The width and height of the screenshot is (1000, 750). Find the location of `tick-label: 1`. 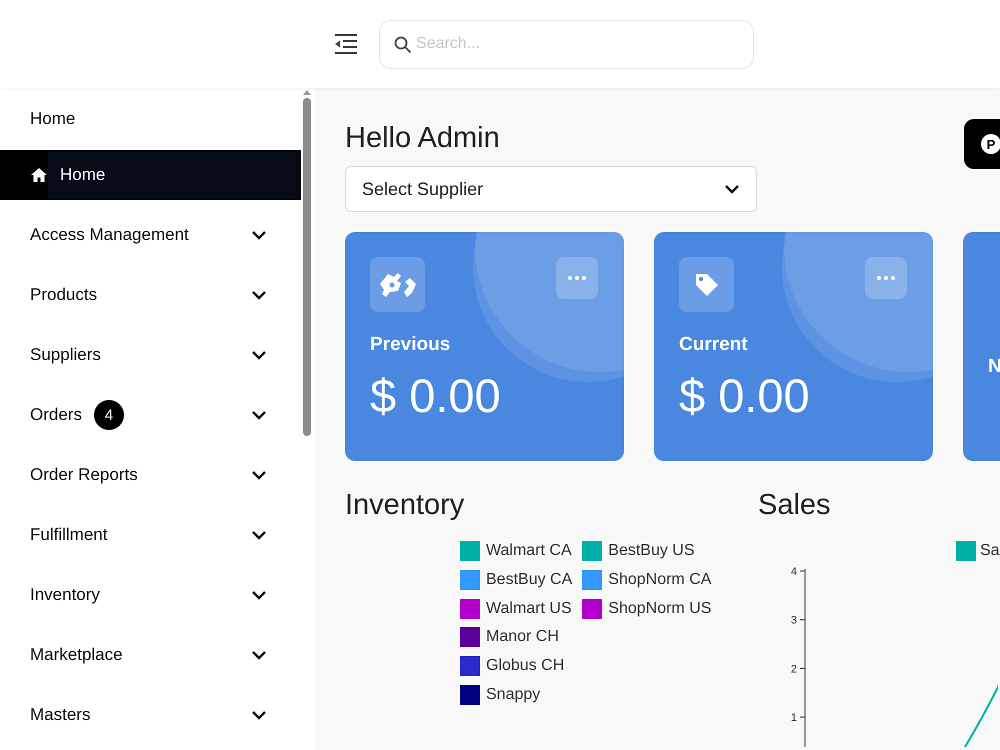

tick-label: 1 is located at coordinates (793, 718).